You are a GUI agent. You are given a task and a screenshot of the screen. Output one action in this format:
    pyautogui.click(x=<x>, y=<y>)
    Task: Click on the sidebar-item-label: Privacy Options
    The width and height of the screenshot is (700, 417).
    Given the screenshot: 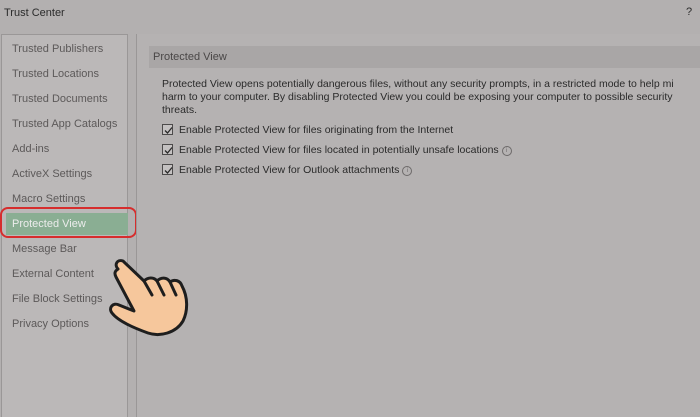 What is the action you would take?
    pyautogui.click(x=51, y=324)
    